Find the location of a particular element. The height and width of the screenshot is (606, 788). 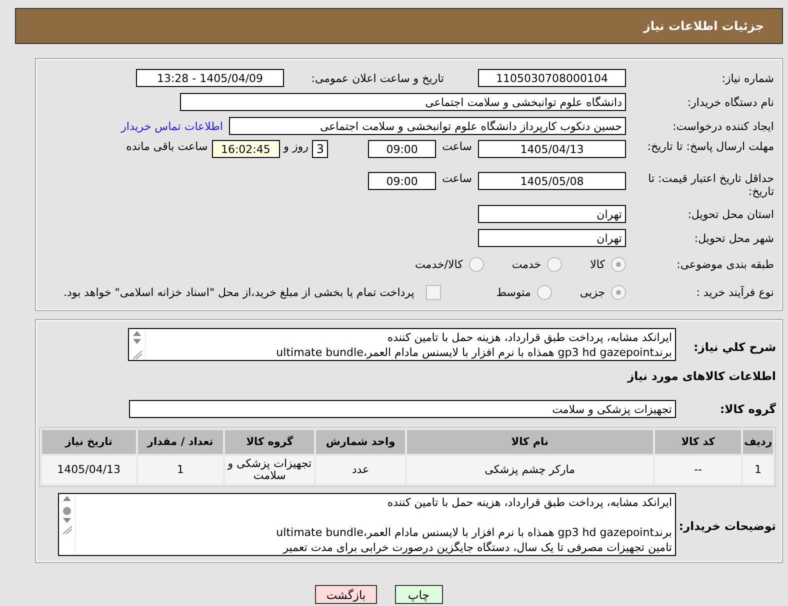

radio-label: کالا is located at coordinates (597, 264).